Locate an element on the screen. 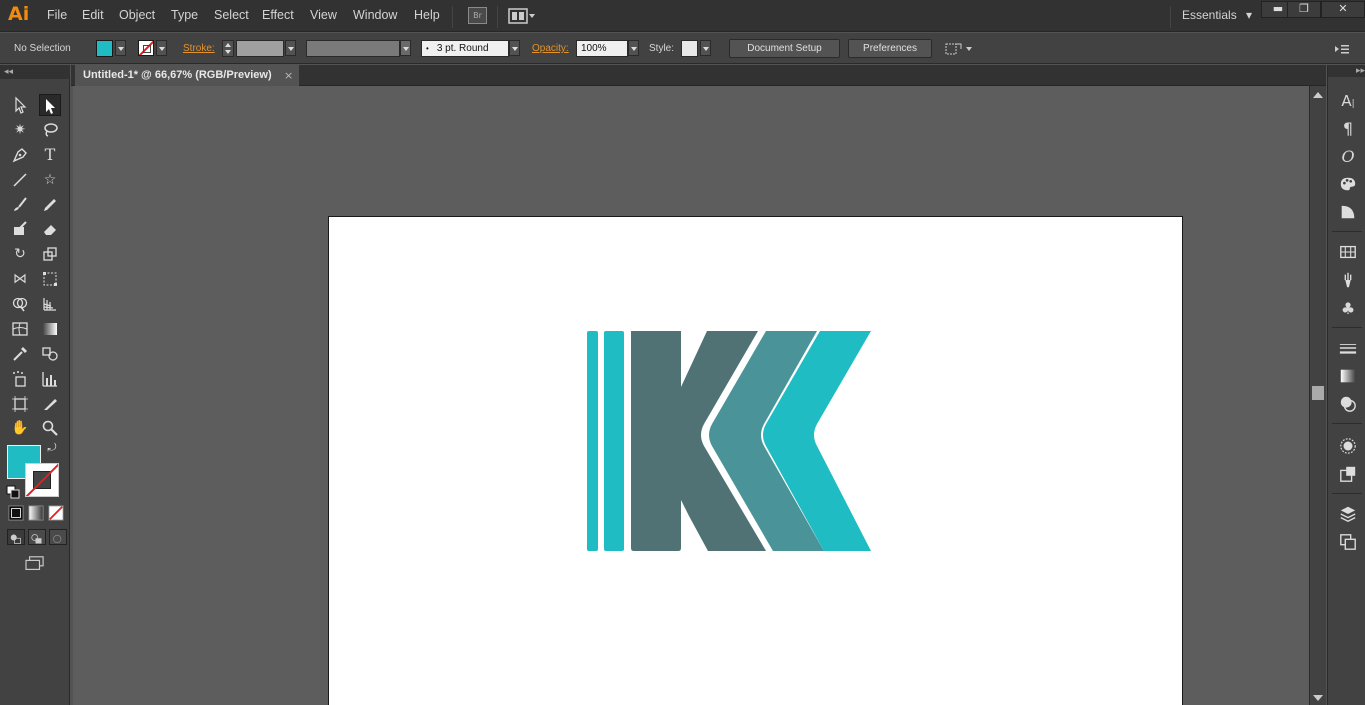  blend-tool-icon is located at coordinates (50, 354).